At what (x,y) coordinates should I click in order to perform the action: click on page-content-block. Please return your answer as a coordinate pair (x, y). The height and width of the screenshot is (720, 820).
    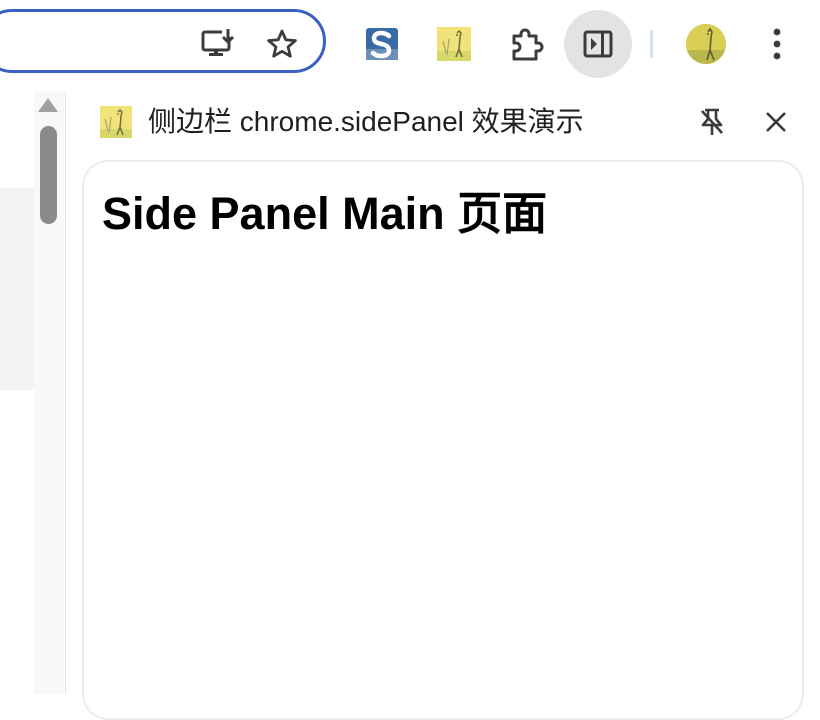
    Looking at the image, I should click on (17, 289).